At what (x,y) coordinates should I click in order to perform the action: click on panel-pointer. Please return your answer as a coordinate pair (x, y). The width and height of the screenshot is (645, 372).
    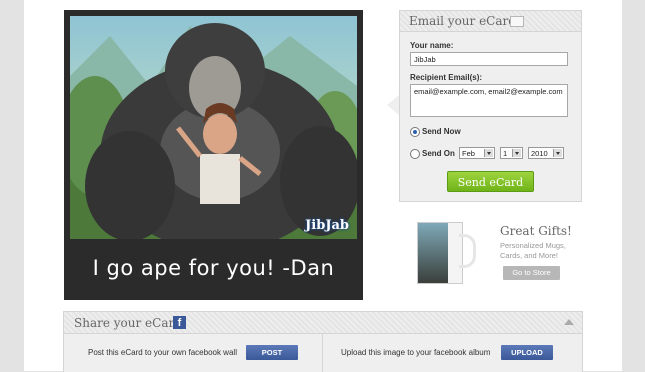
    Looking at the image, I should click on (393, 105).